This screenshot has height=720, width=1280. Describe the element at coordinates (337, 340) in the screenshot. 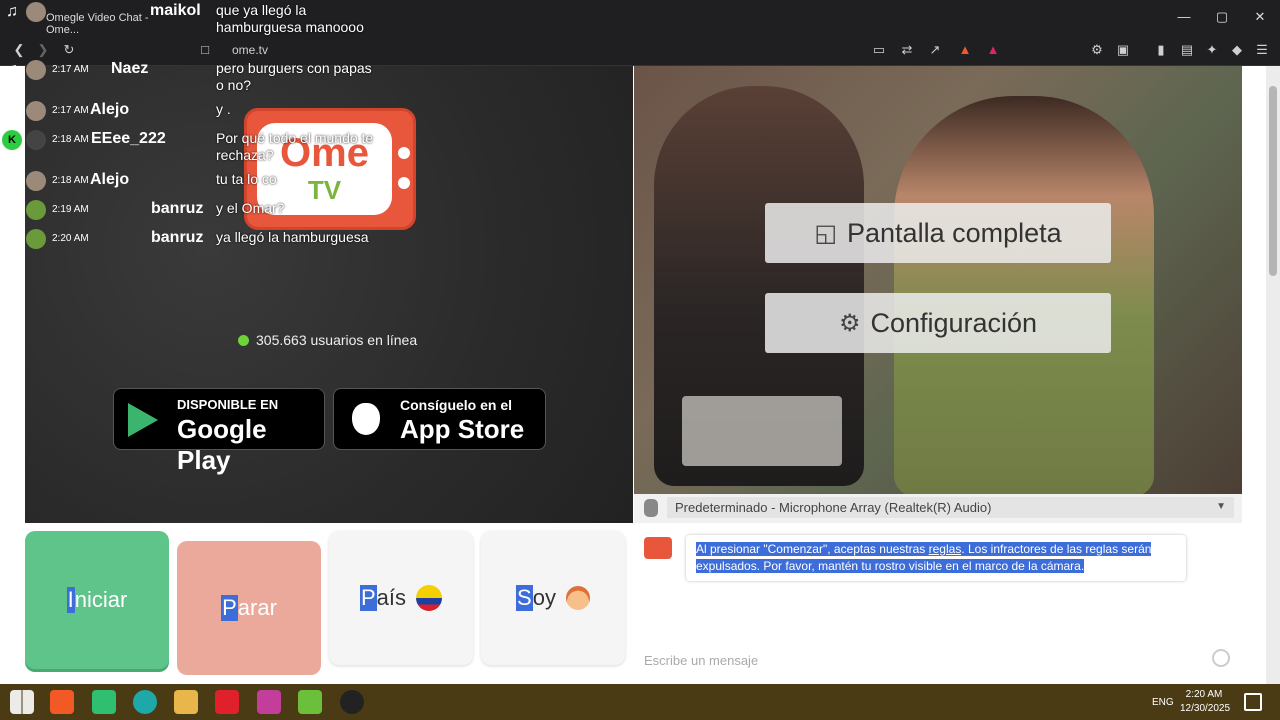

I see `online-count-text: 305.663 usuarios en línea` at that location.